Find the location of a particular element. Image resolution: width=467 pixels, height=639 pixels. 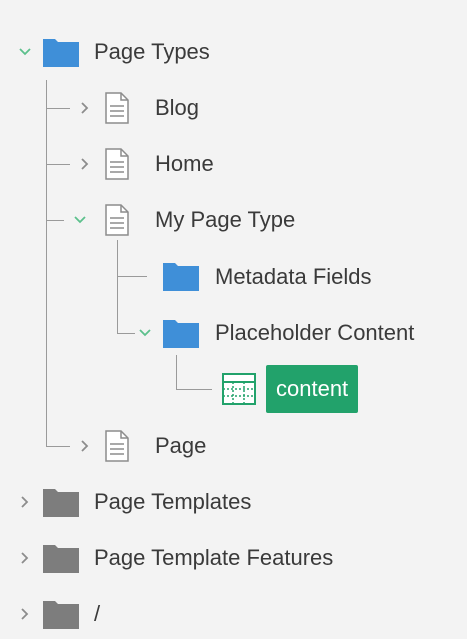

tree-node-page-types: Page Types is located at coordinates (152, 52).